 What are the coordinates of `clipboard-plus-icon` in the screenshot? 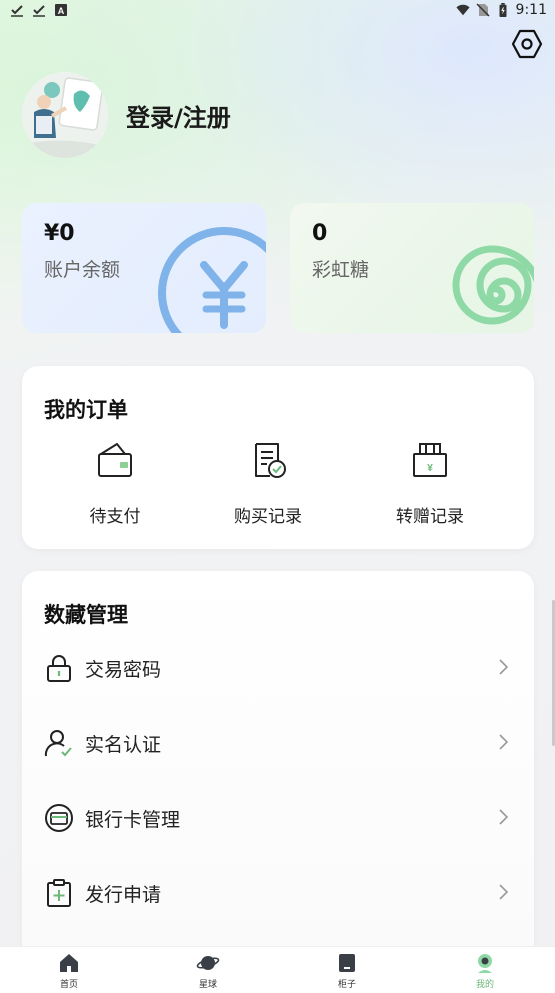 It's located at (59, 893).